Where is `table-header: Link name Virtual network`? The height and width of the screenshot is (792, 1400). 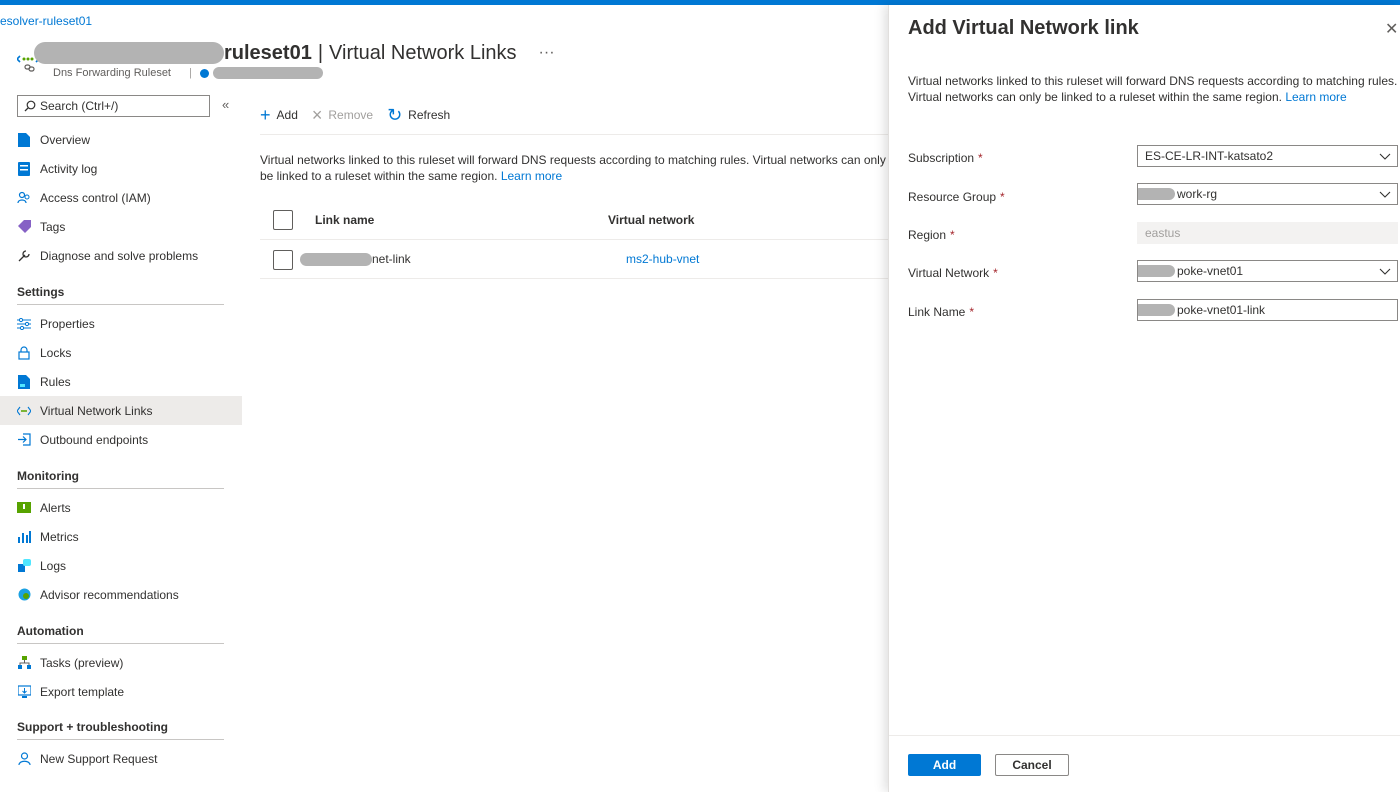
table-header: Link name Virtual network is located at coordinates (574, 220).